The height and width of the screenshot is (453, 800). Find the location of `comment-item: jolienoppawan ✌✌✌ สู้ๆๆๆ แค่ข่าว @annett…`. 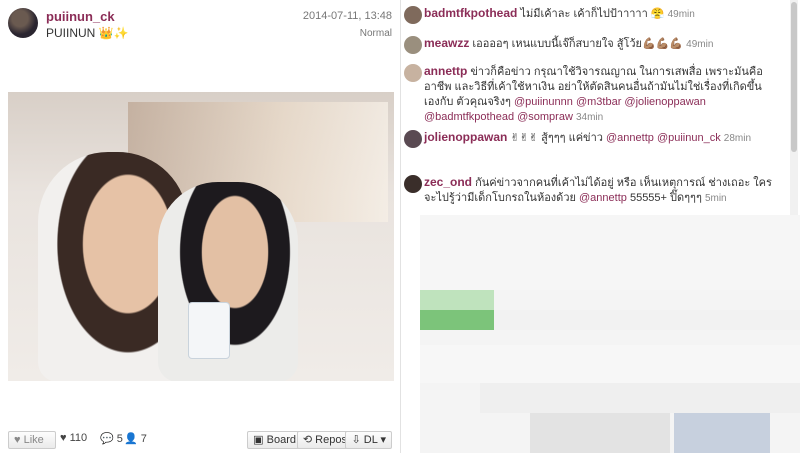

comment-item: jolienoppawan ✌✌✌ สู้ๆๆๆ แค่ข่าว @annett… is located at coordinates (589, 139).